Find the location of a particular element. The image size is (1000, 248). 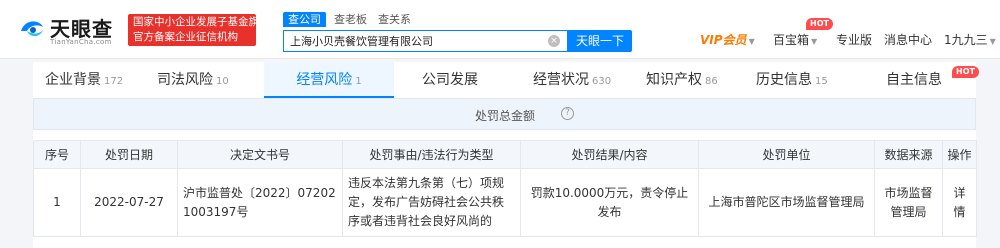

tab-enterprise-background: 企业背景 172 is located at coordinates (84, 80).